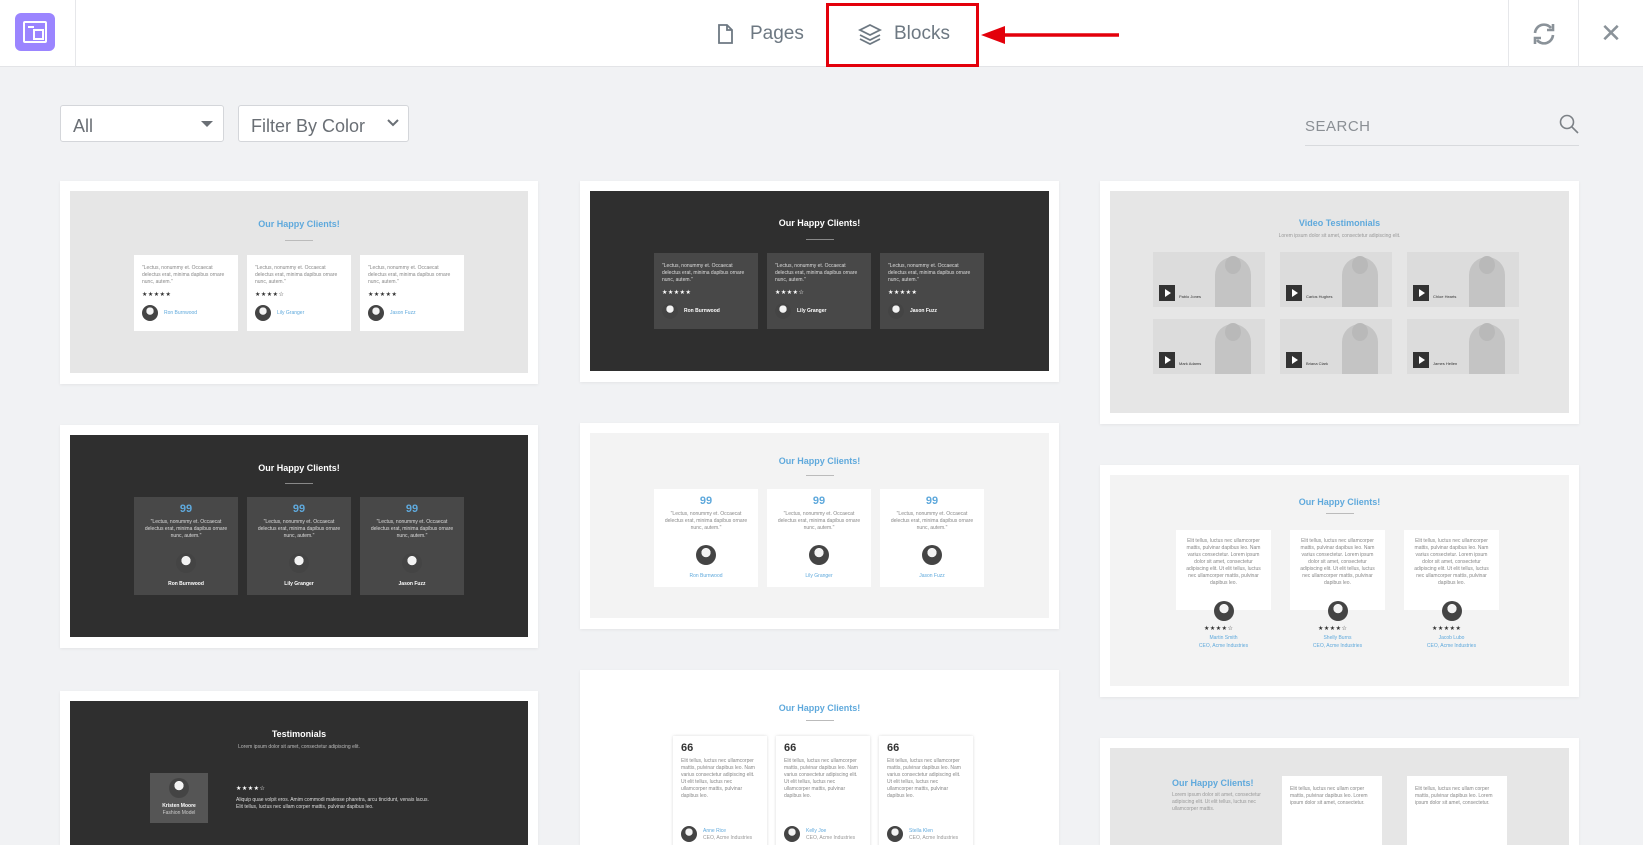 This screenshot has width=1643, height=845. What do you see at coordinates (186, 584) in the screenshot?
I see `testimonial-name: Ron Burnwood` at bounding box center [186, 584].